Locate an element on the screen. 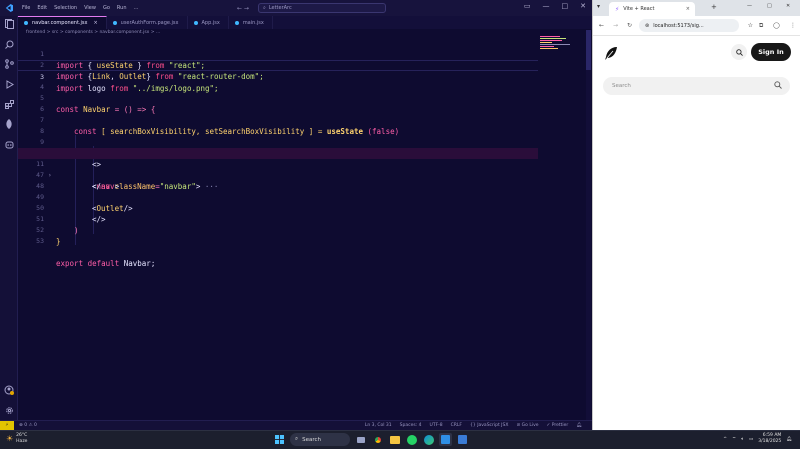 The height and width of the screenshot is (449, 800). scrollbar-thumb is located at coordinates (588, 50).